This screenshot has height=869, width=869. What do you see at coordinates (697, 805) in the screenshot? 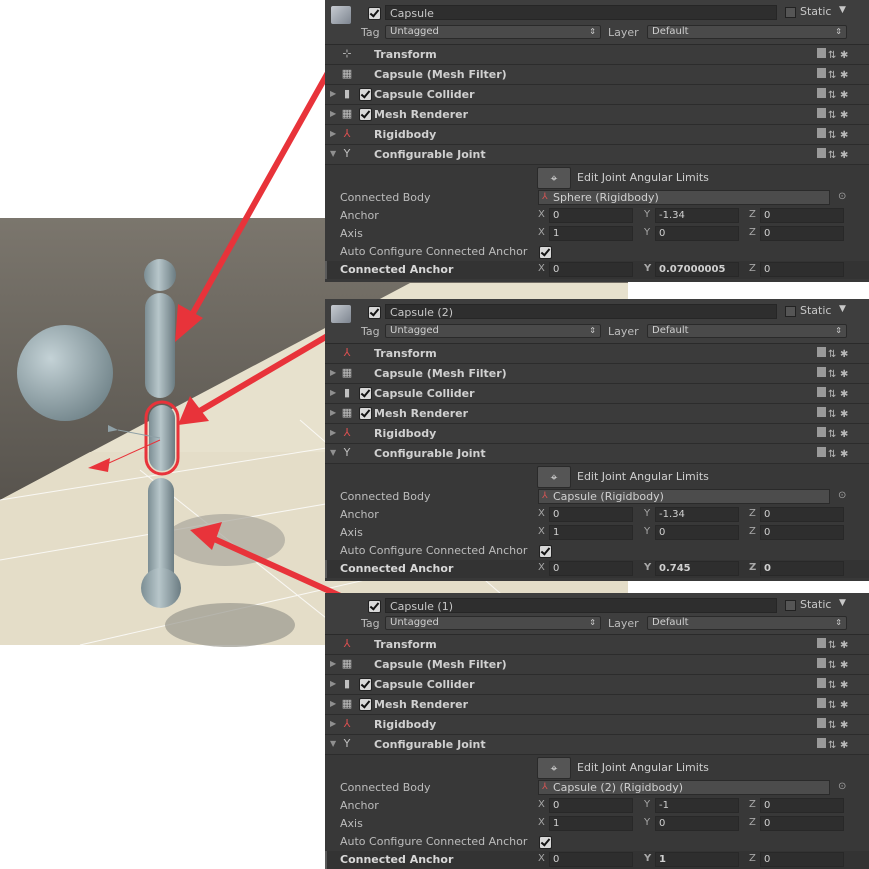
I see `anchor-y-field: -1` at bounding box center [697, 805].